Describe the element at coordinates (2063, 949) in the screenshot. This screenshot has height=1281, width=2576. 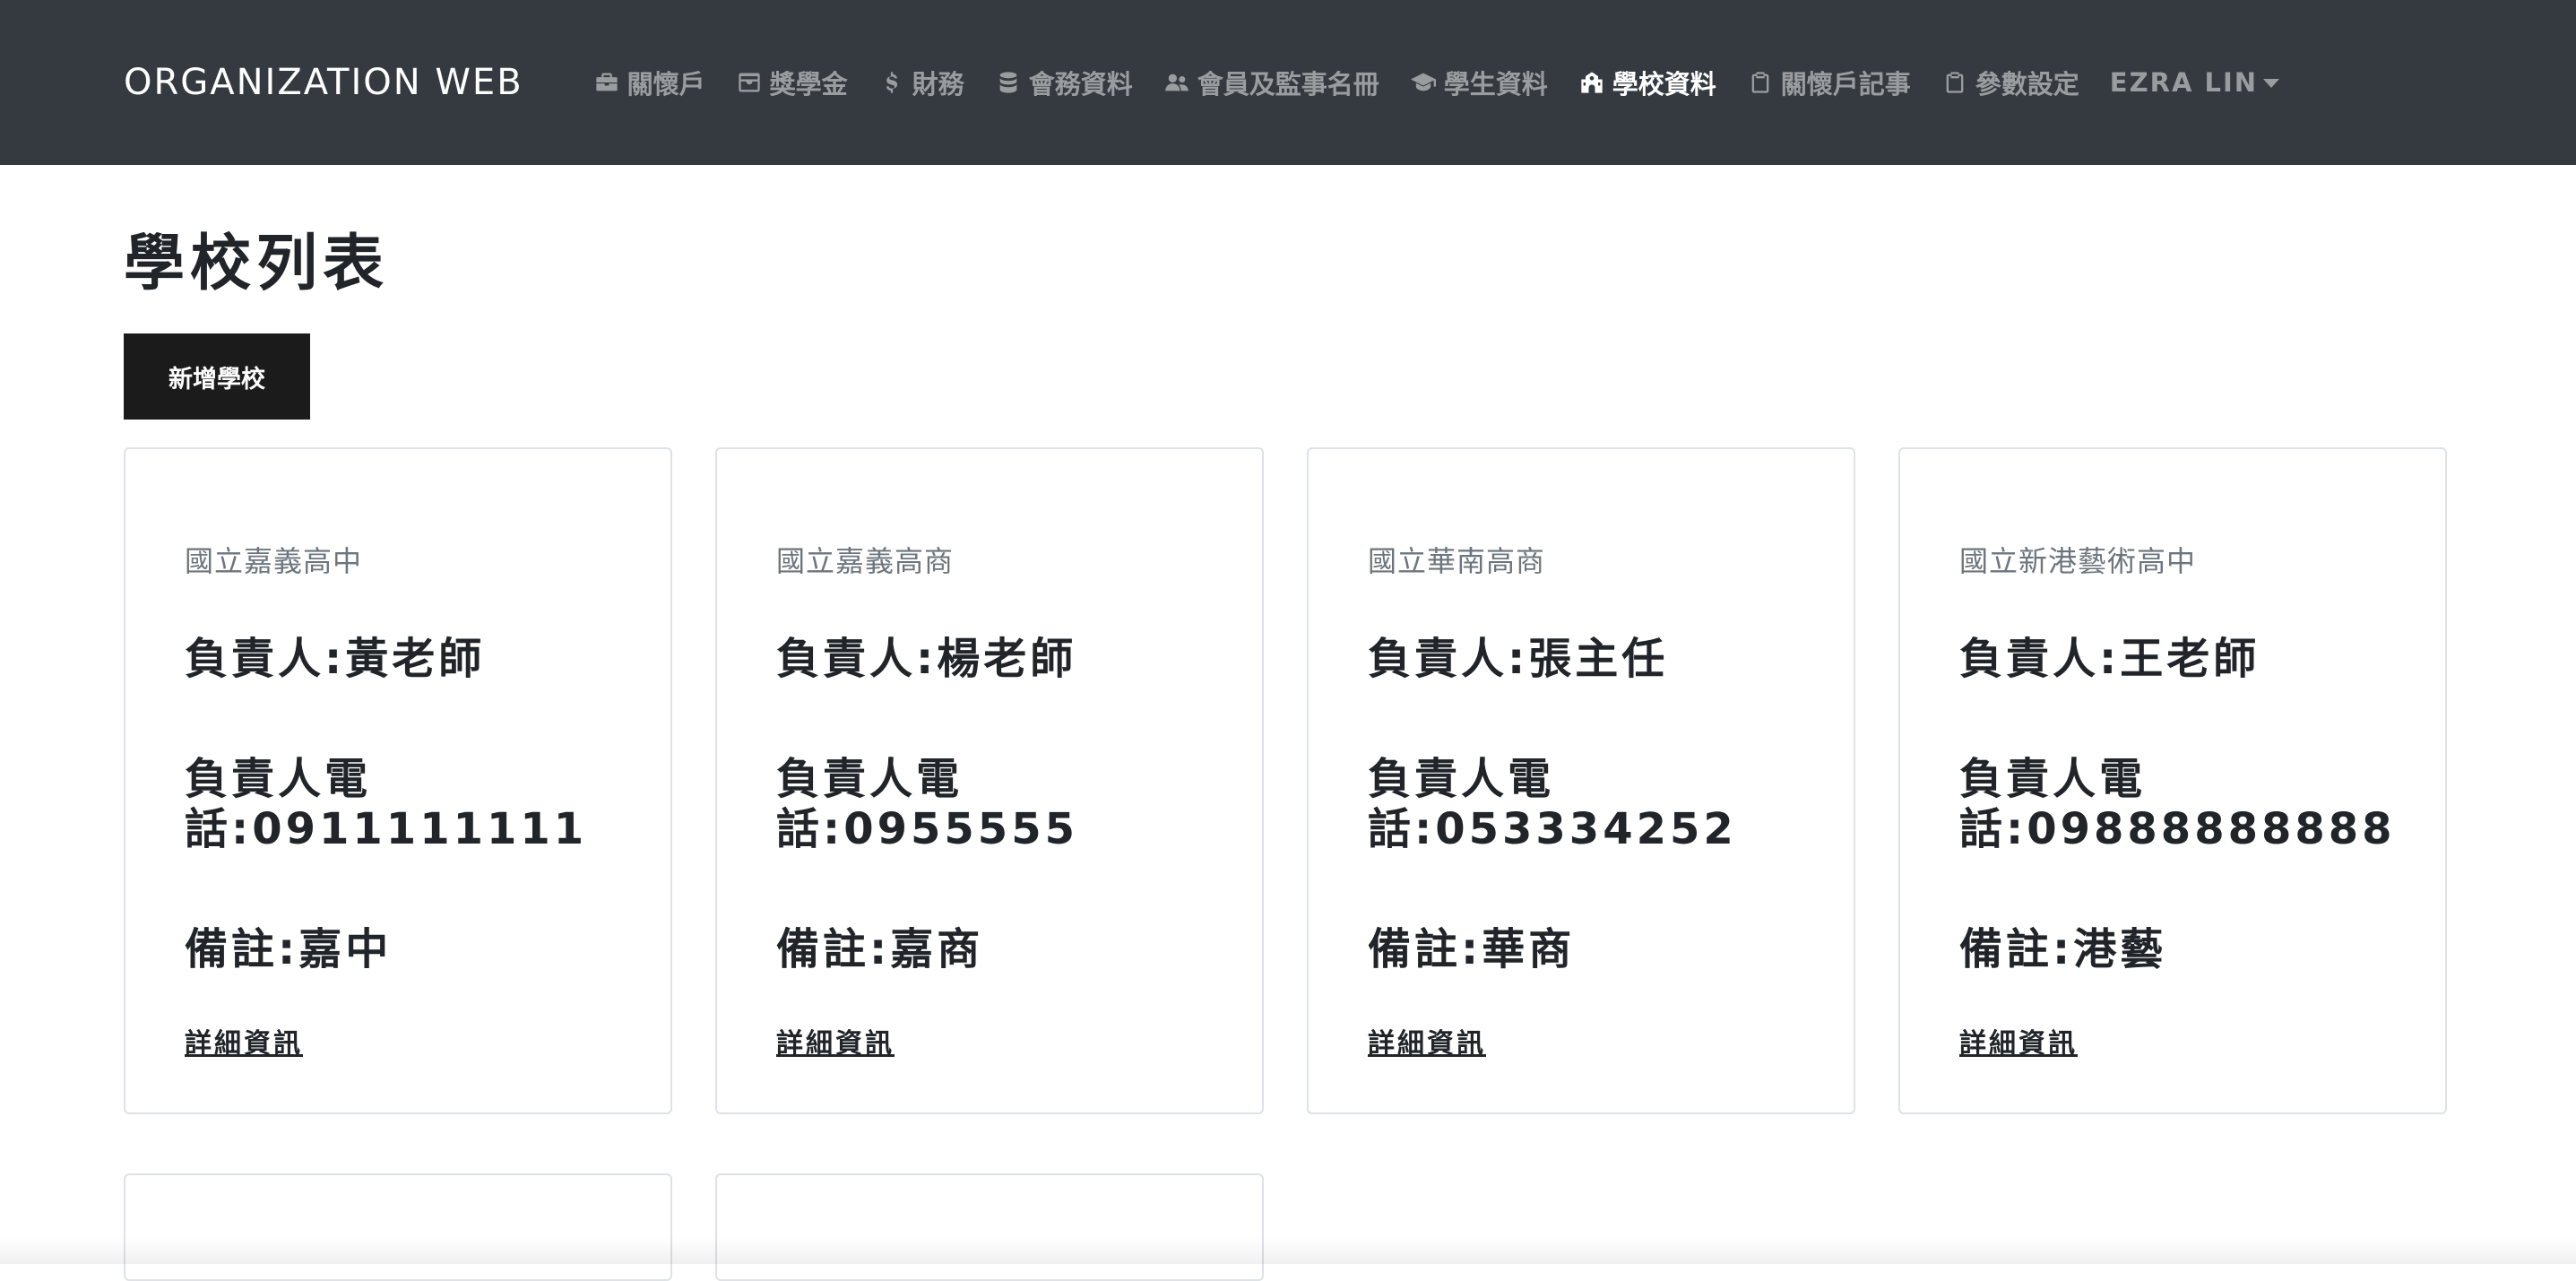
I see `school-note: 備註:港藝` at that location.